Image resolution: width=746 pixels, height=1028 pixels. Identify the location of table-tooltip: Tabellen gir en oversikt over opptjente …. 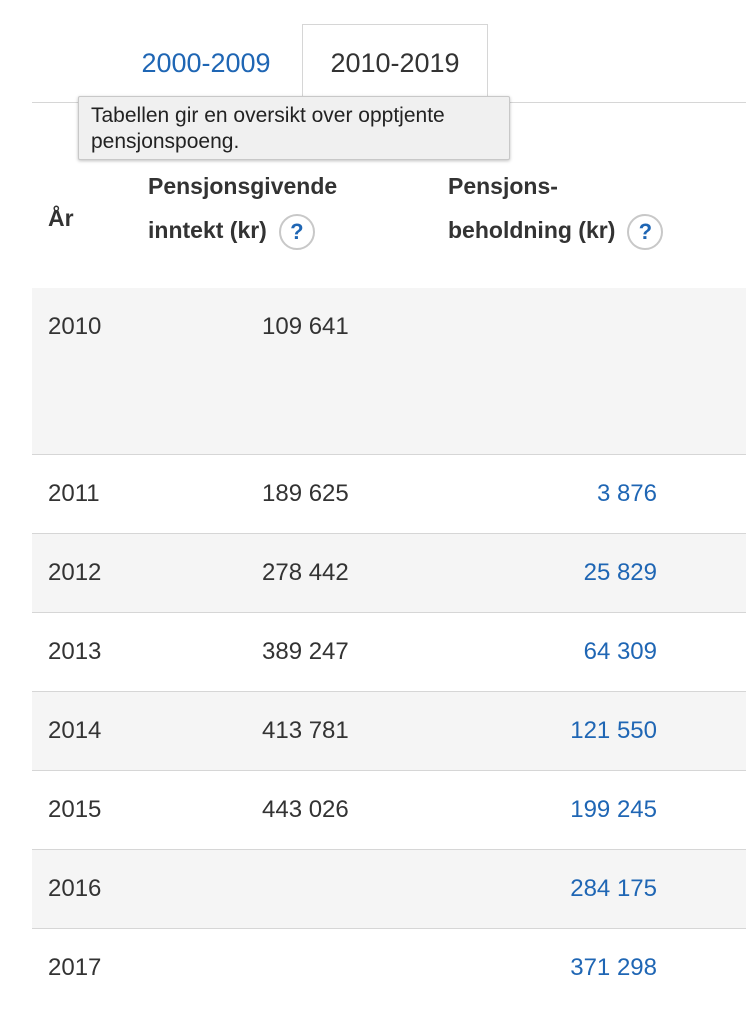
(294, 128).